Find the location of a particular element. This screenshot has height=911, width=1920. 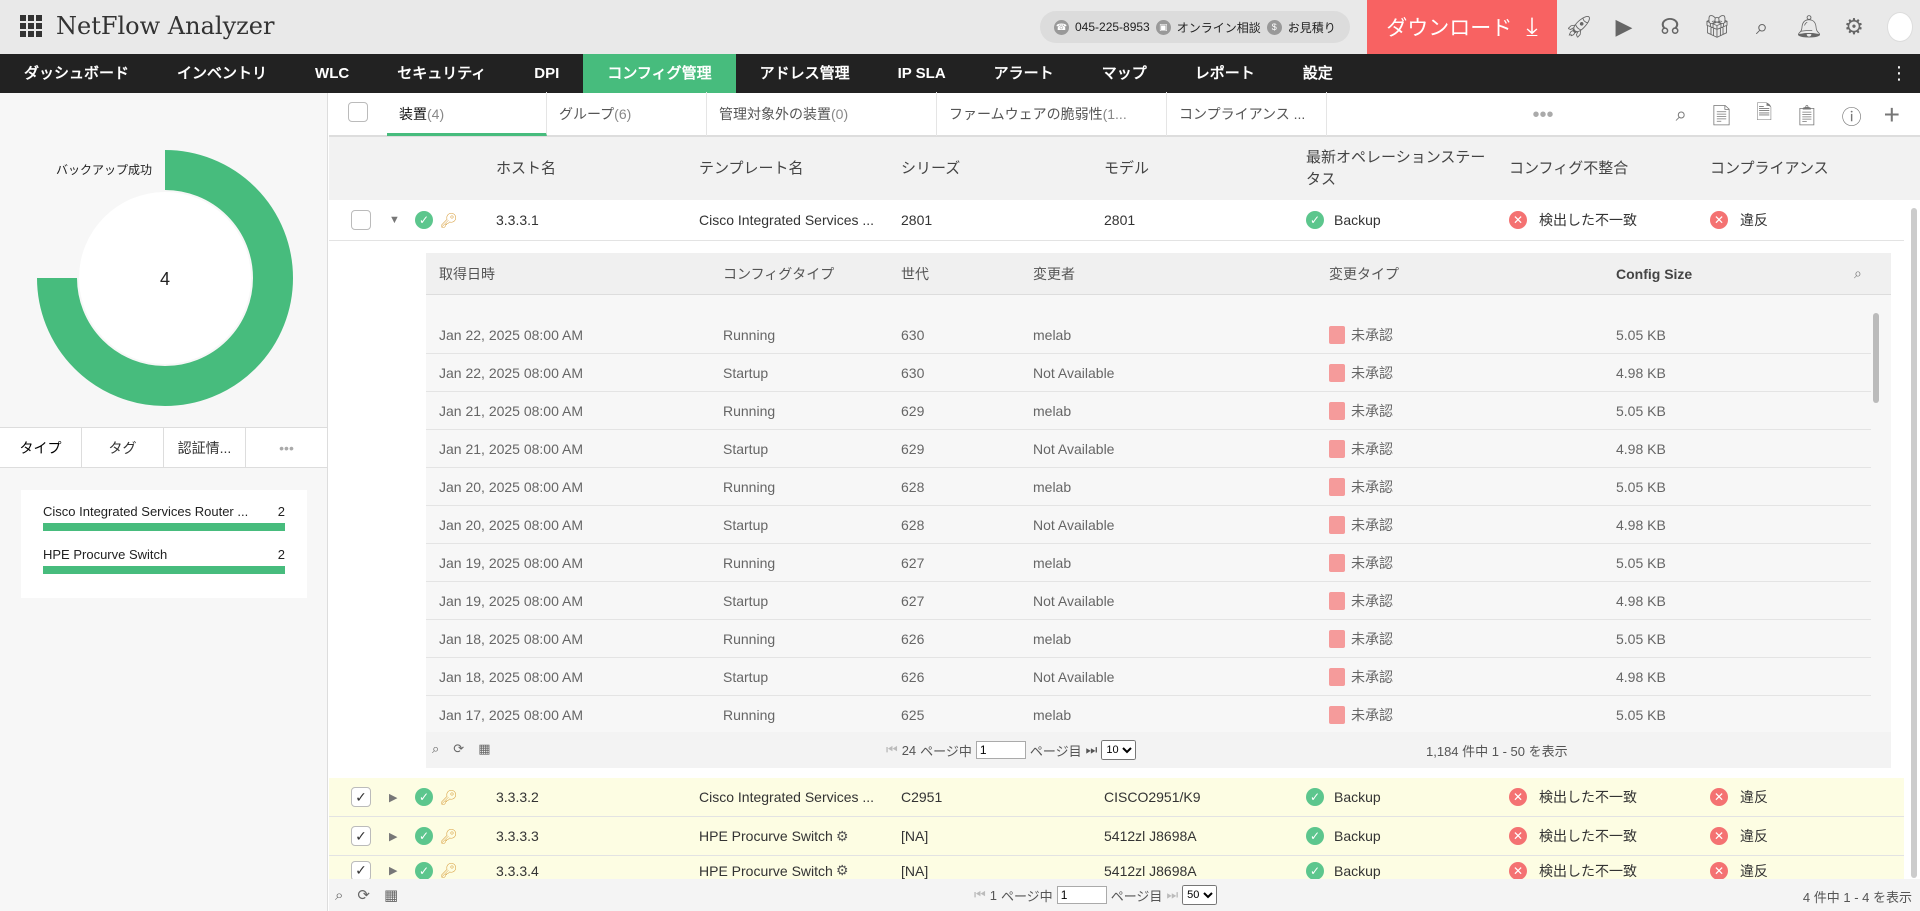

nav-item: アドレス管理 is located at coordinates (805, 73).